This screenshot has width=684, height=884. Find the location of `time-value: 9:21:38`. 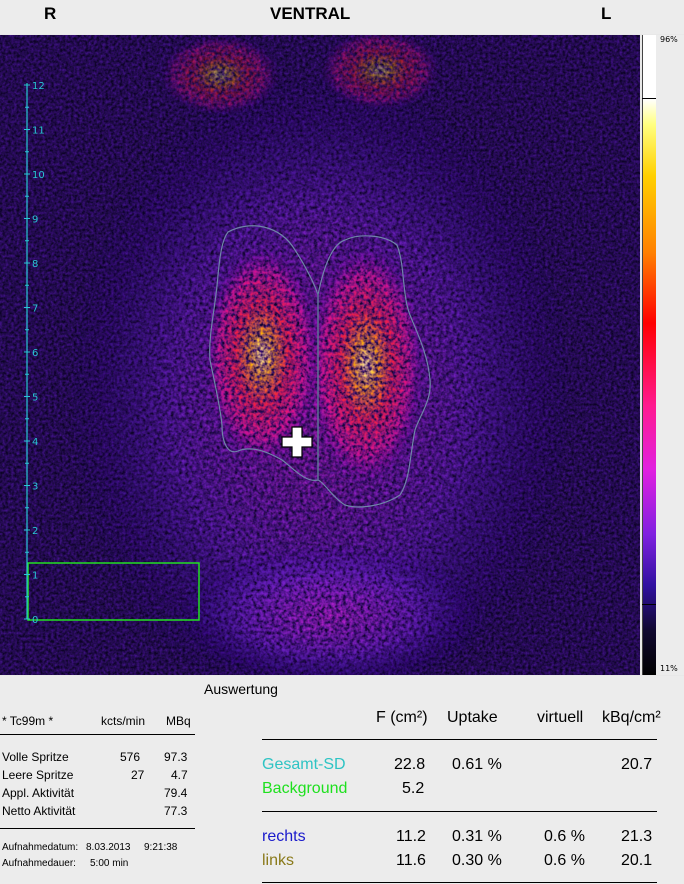

time-value: 9:21:38 is located at coordinates (161, 847).